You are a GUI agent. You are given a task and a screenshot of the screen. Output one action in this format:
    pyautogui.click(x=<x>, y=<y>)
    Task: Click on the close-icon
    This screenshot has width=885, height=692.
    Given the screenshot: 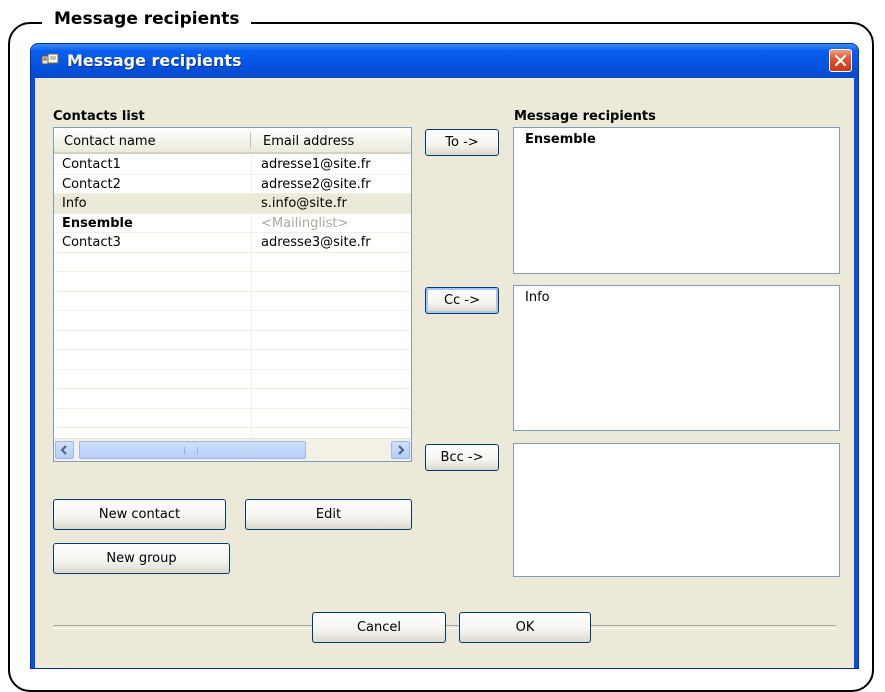 What is the action you would take?
    pyautogui.click(x=840, y=60)
    